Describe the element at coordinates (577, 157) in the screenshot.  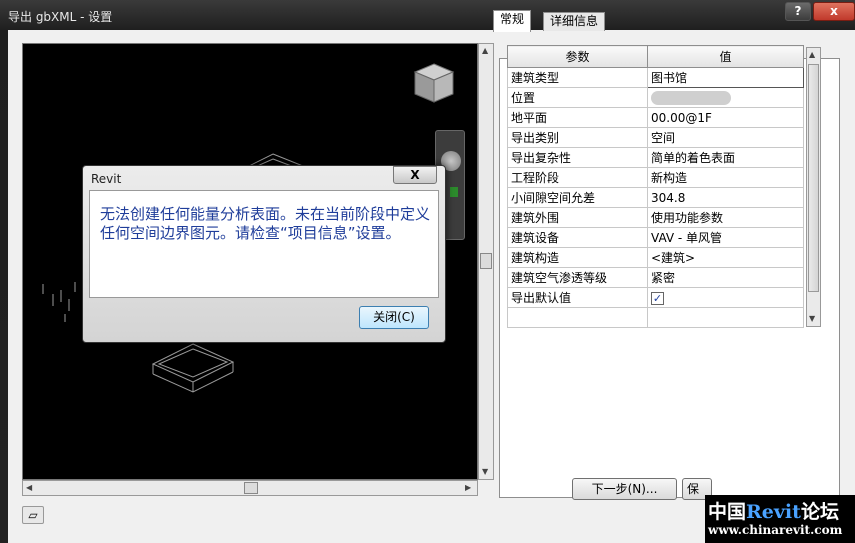
I see `param-name: 导出复杂性` at that location.